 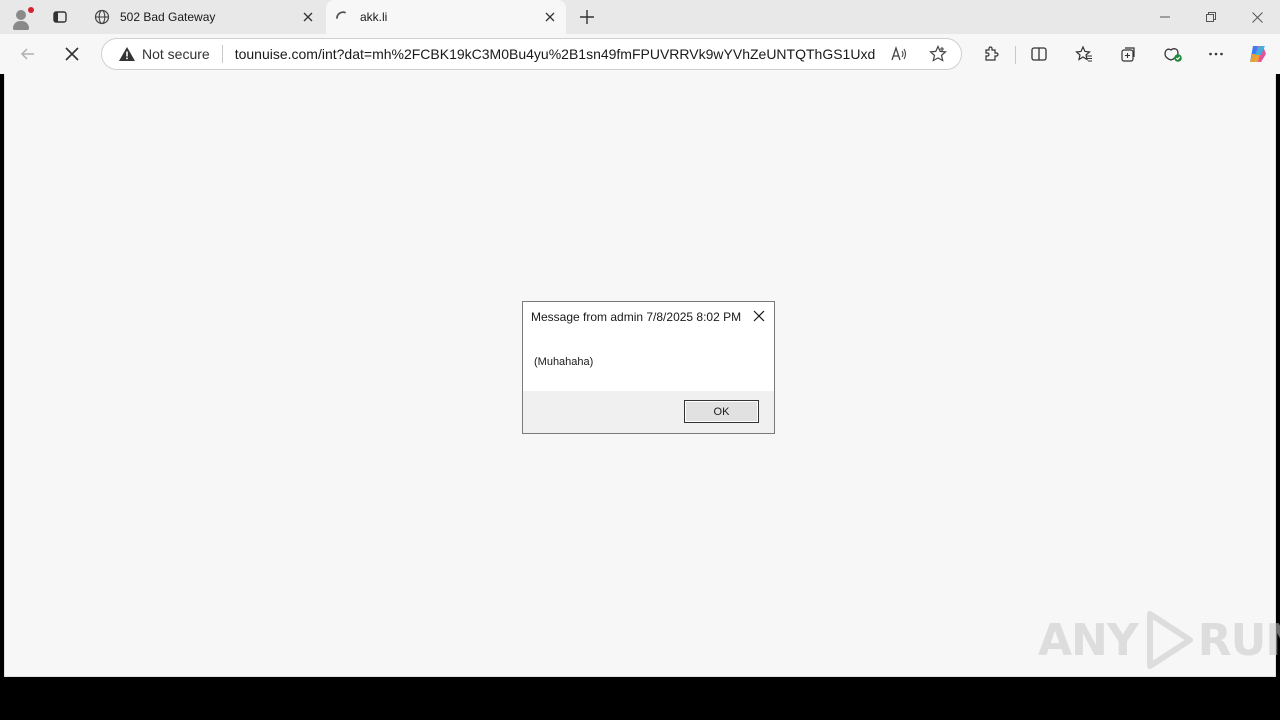 I want to click on globe-icon, so click(x=102, y=17).